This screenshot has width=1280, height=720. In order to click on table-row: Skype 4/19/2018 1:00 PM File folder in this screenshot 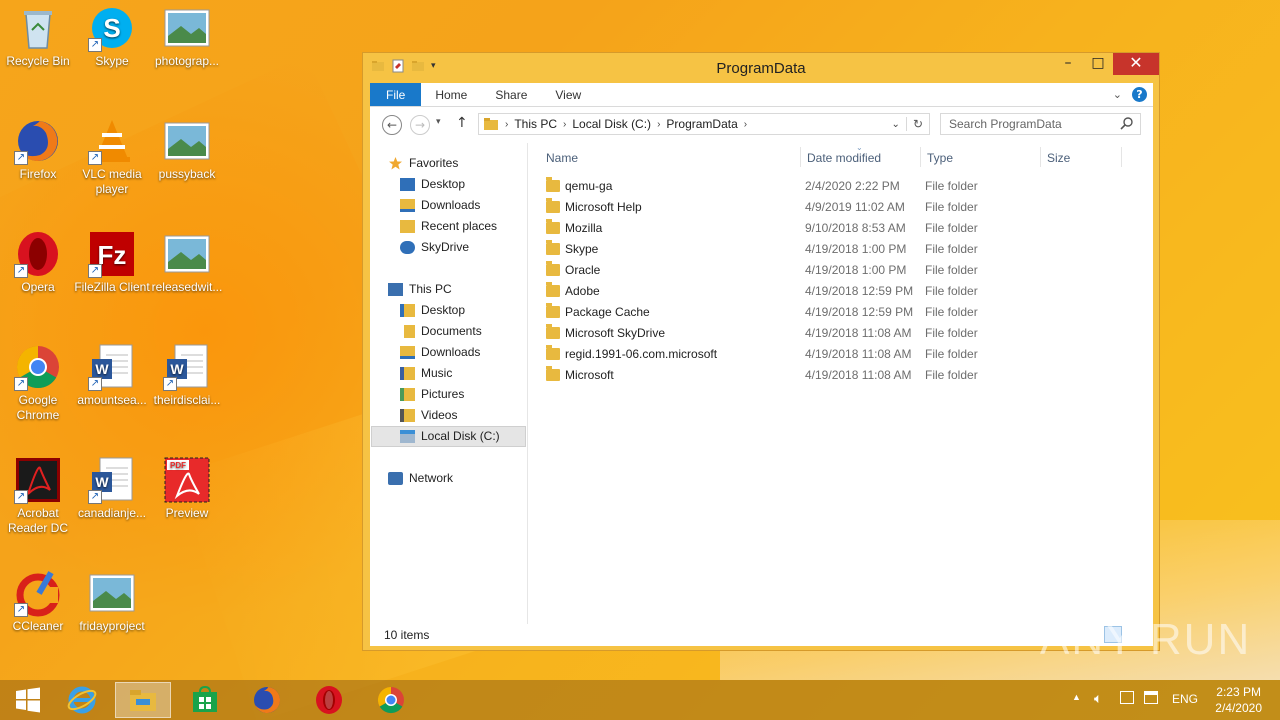, I will do `click(838, 249)`.